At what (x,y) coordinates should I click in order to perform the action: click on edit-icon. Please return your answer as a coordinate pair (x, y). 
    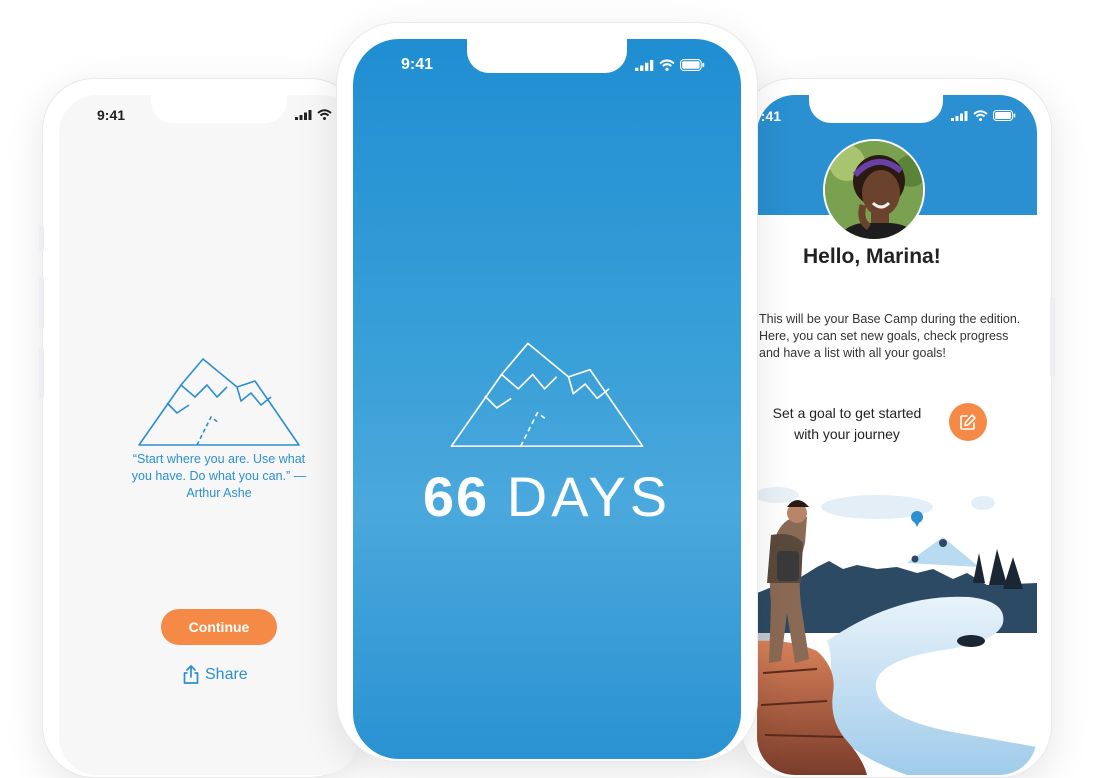
    Looking at the image, I should click on (968, 422).